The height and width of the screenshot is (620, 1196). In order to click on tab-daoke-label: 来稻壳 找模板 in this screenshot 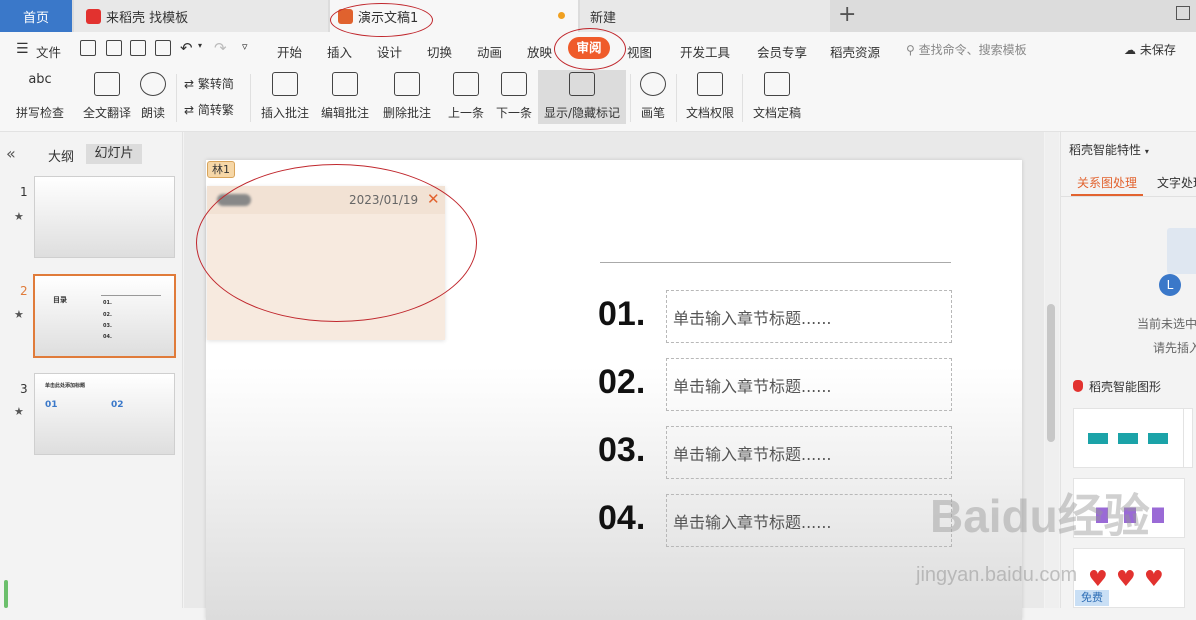, I will do `click(147, 18)`.